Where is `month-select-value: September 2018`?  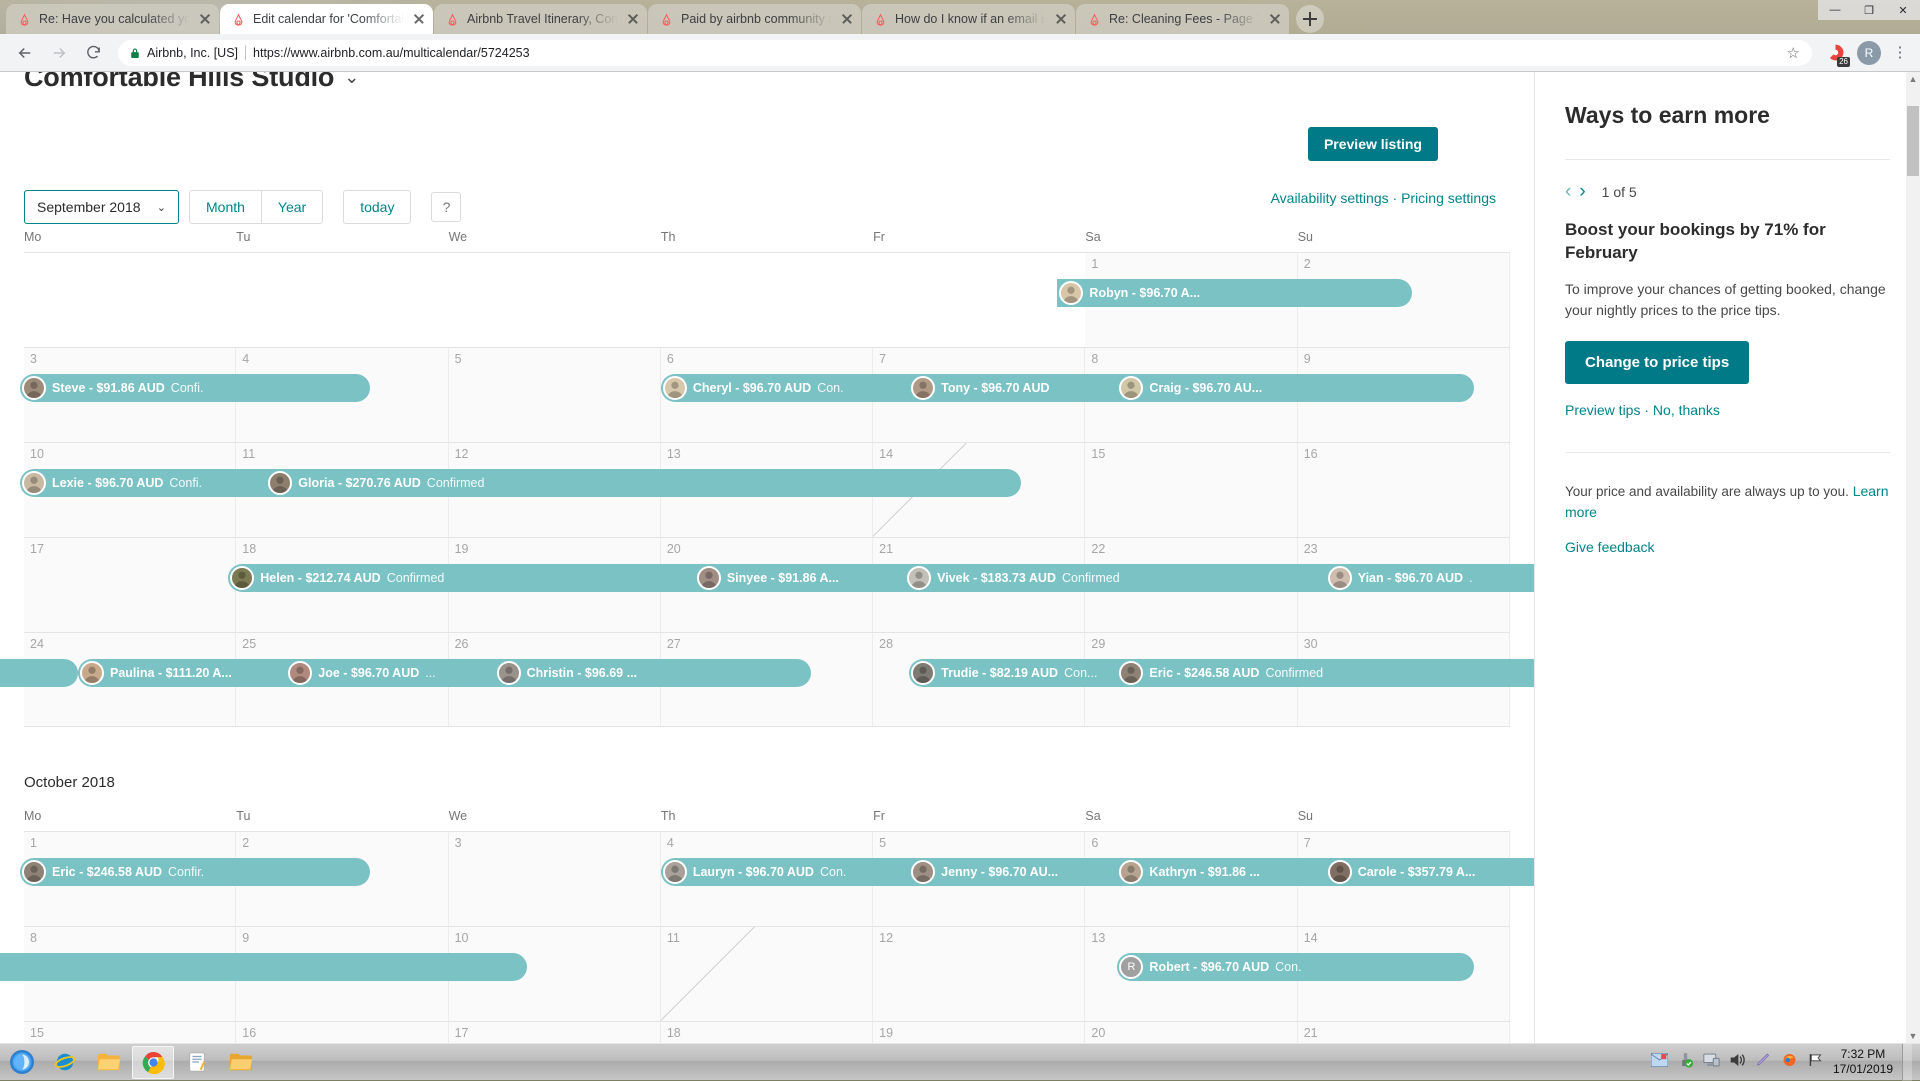 month-select-value: September 2018 is located at coordinates (89, 207).